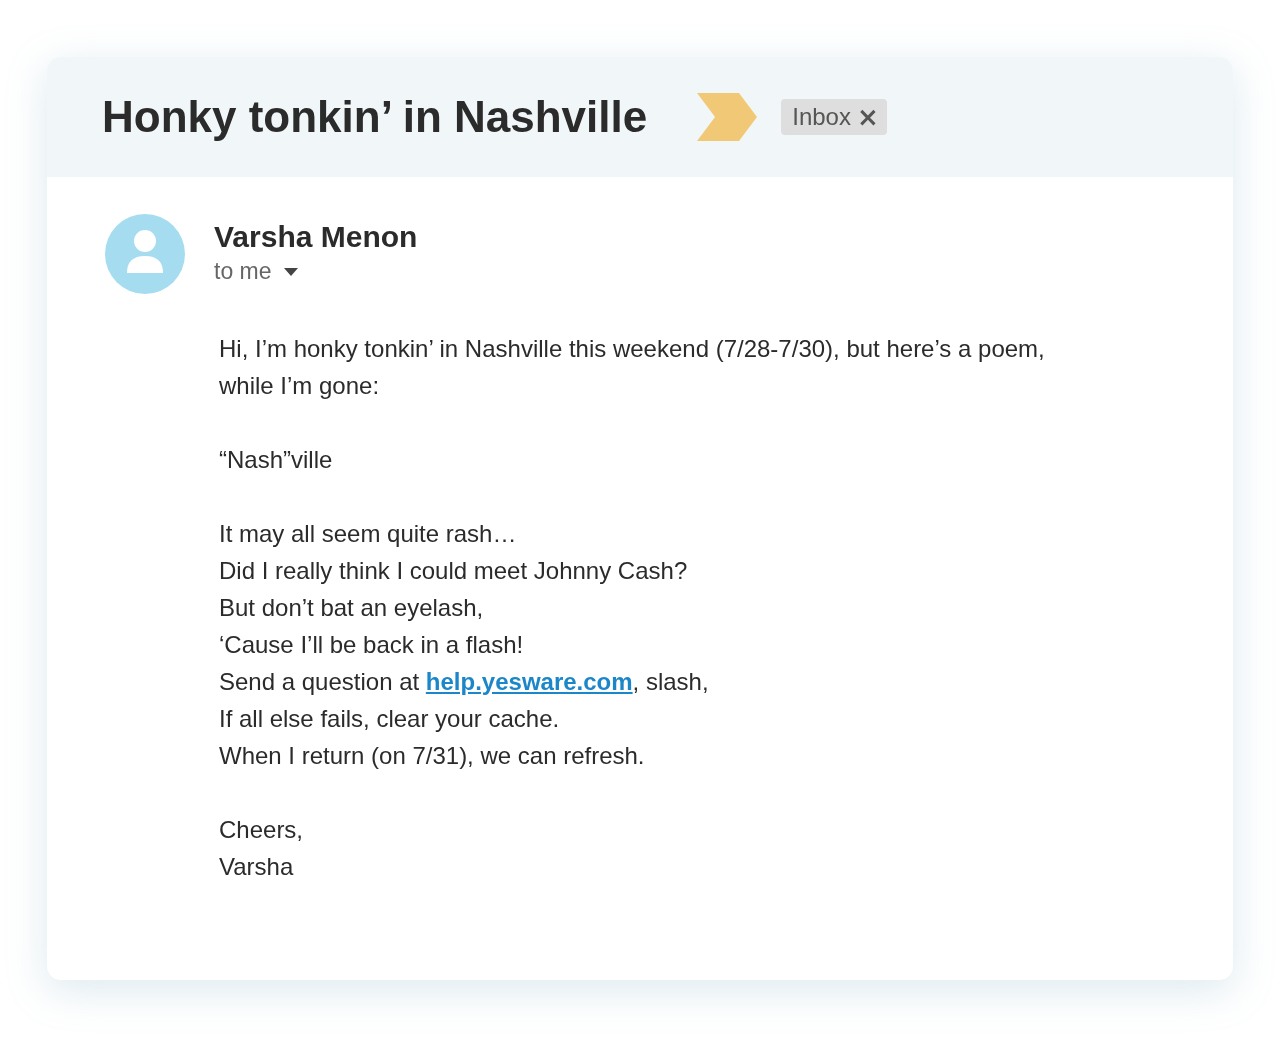 The image size is (1280, 1037). Describe the element at coordinates (375, 117) in the screenshot. I see `email-subject: Honky tonkin’ in Nashville` at that location.